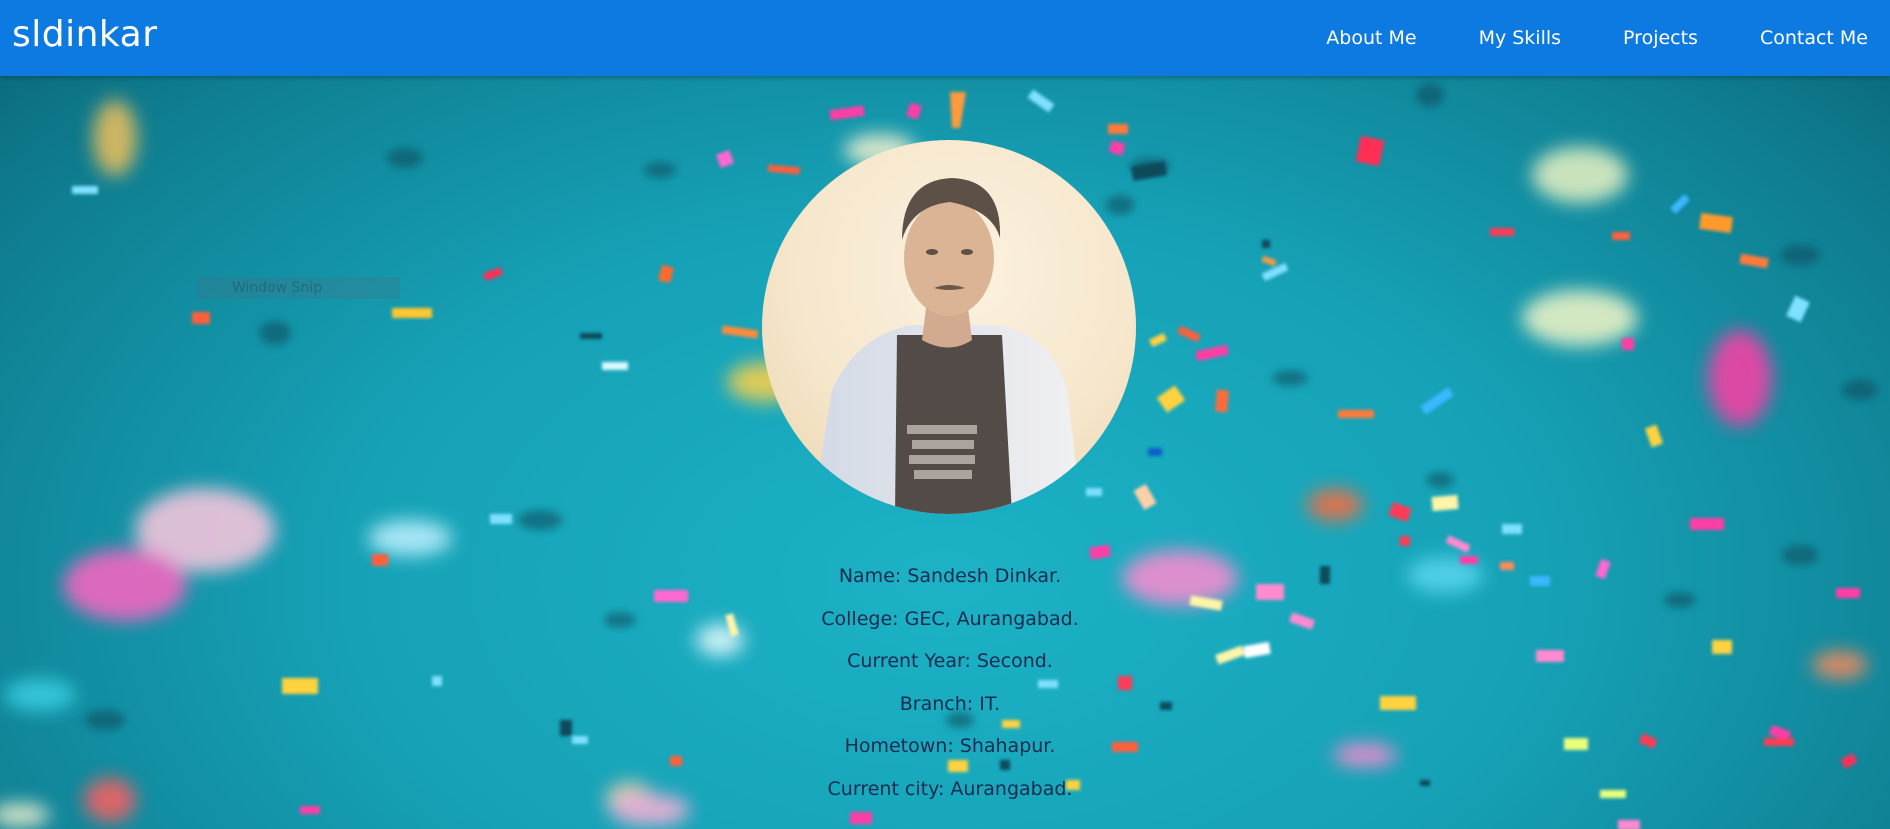  Describe the element at coordinates (1520, 38) in the screenshot. I see `nav-link-my-skills: My Skills` at that location.